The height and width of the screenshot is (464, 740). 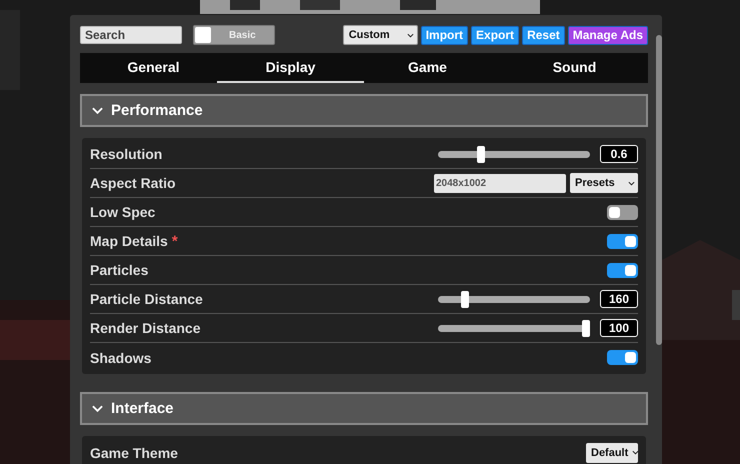 What do you see at coordinates (145, 328) in the screenshot?
I see `setting-label: Render Distance` at bounding box center [145, 328].